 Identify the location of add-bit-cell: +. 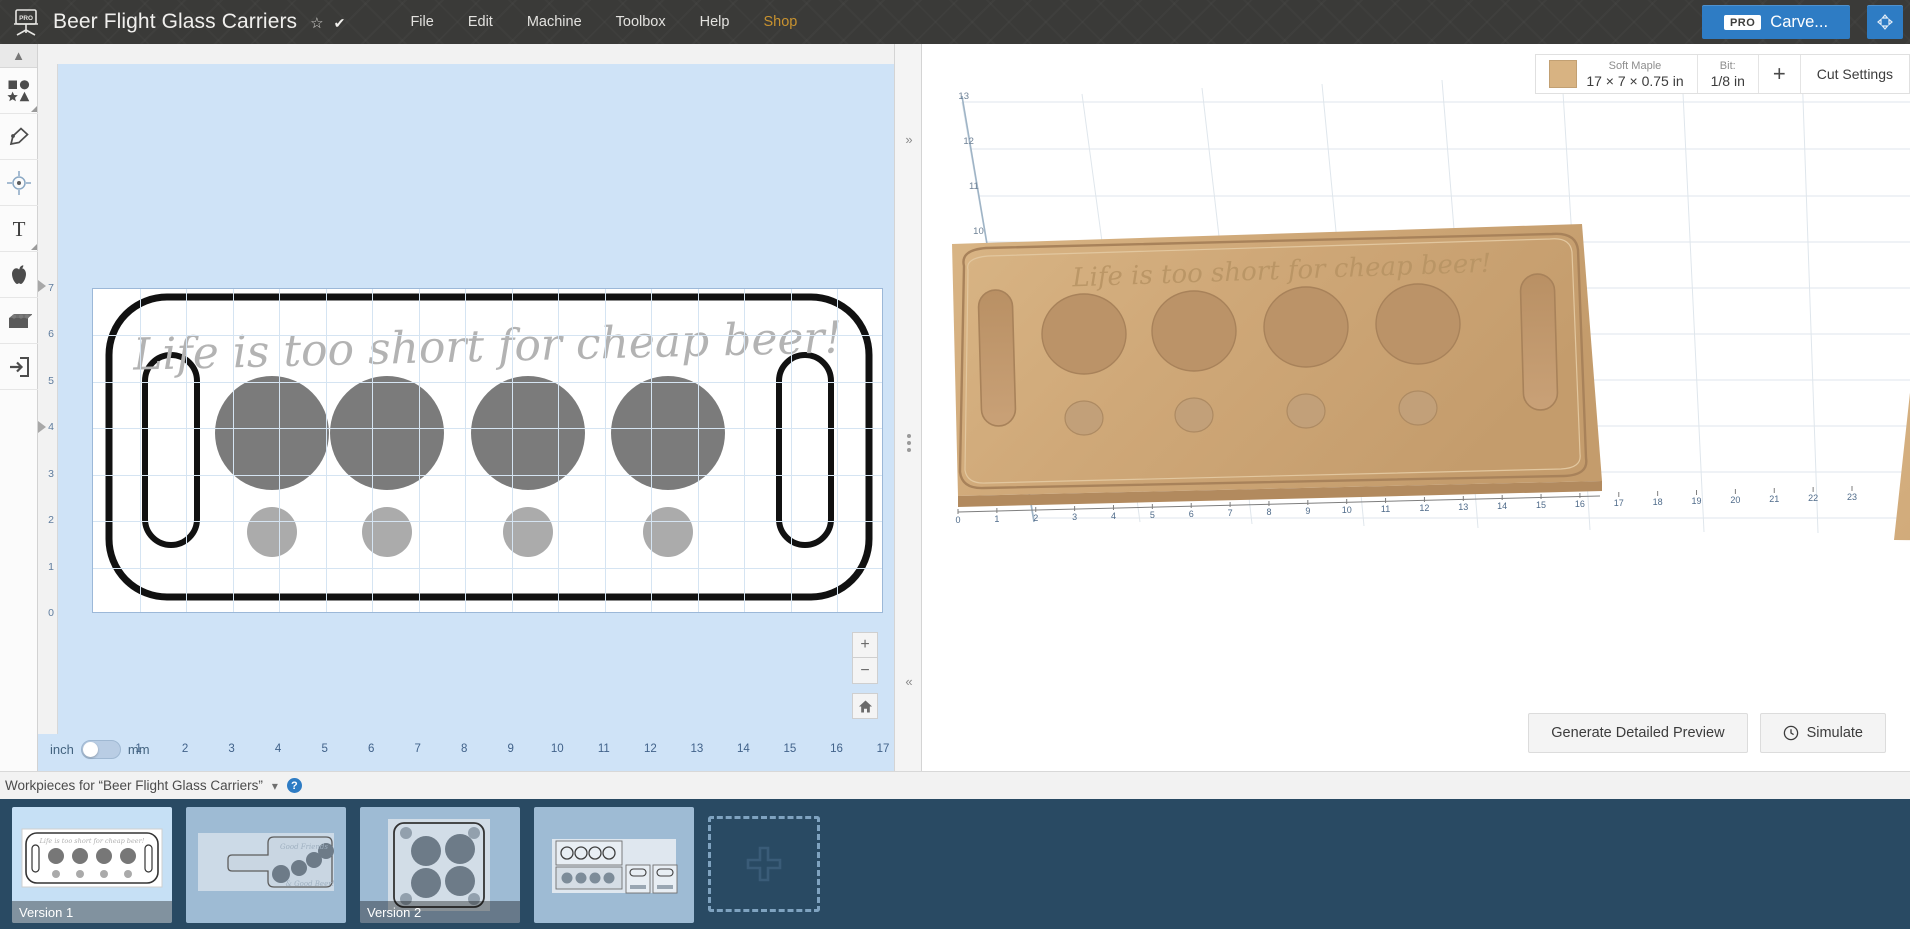
(1780, 74).